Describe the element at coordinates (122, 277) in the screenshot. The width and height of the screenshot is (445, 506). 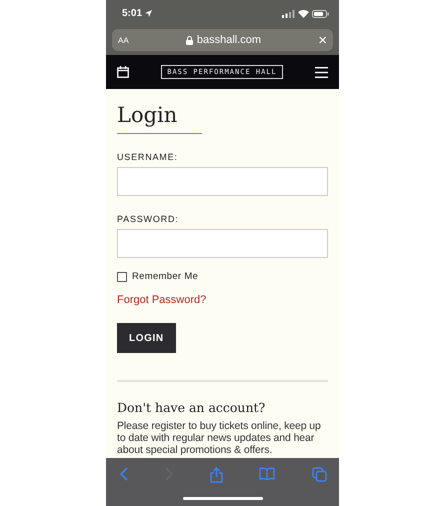
I see `checkbox` at that location.